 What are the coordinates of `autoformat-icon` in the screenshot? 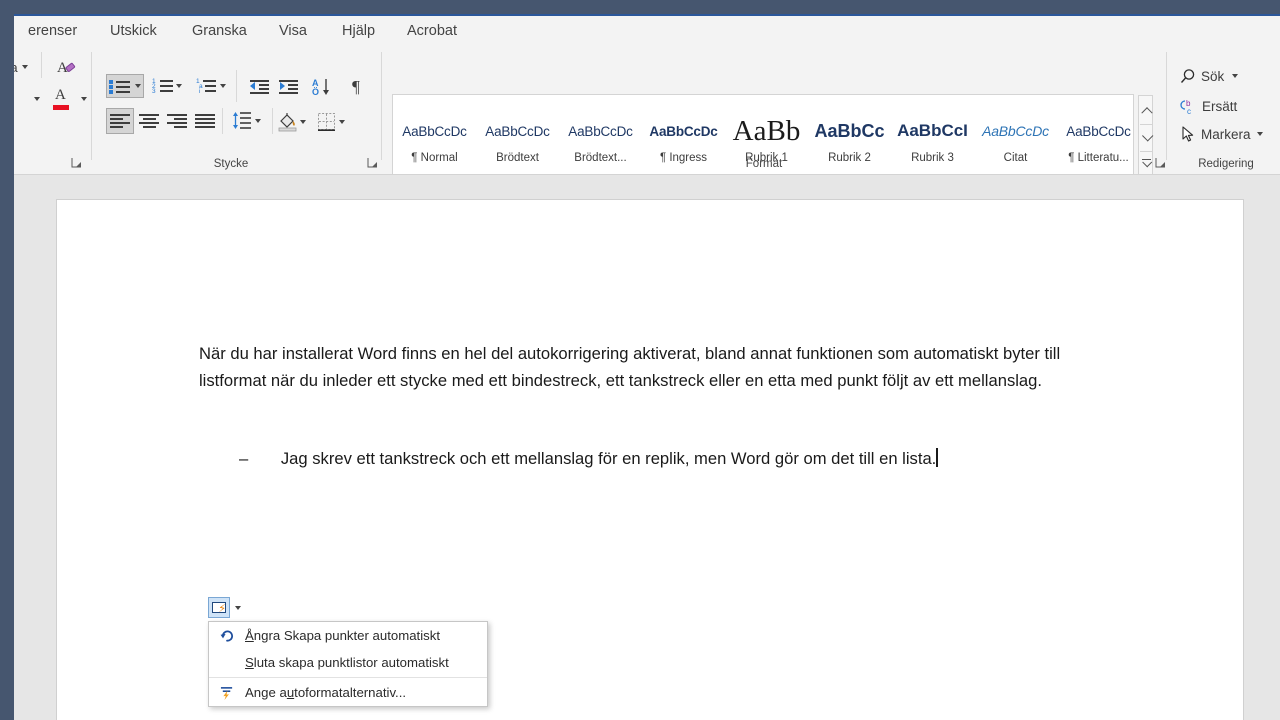 It's located at (227, 693).